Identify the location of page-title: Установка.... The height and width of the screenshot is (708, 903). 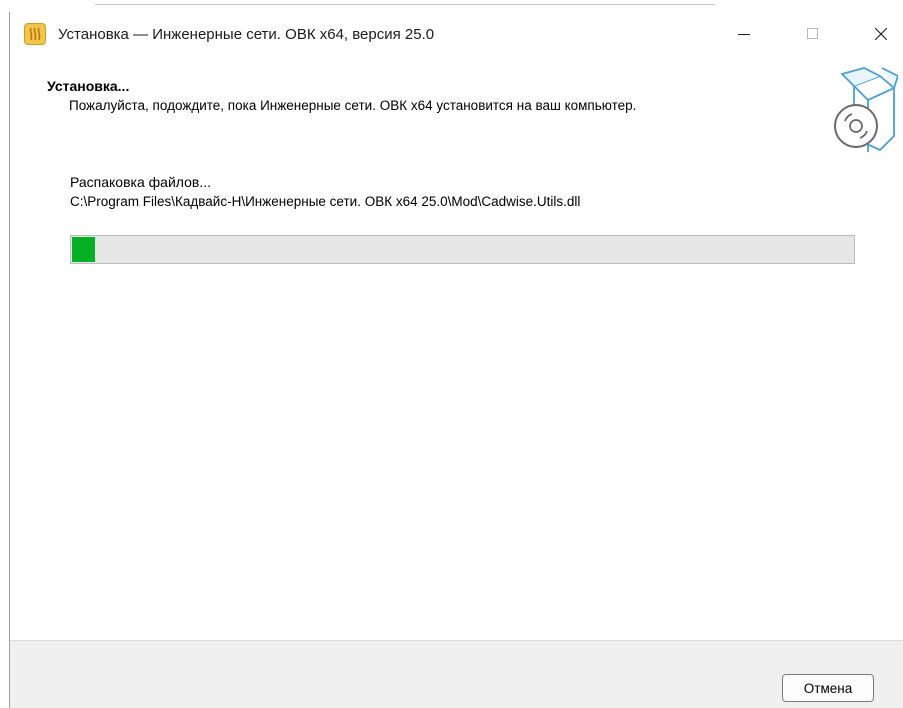
(88, 86).